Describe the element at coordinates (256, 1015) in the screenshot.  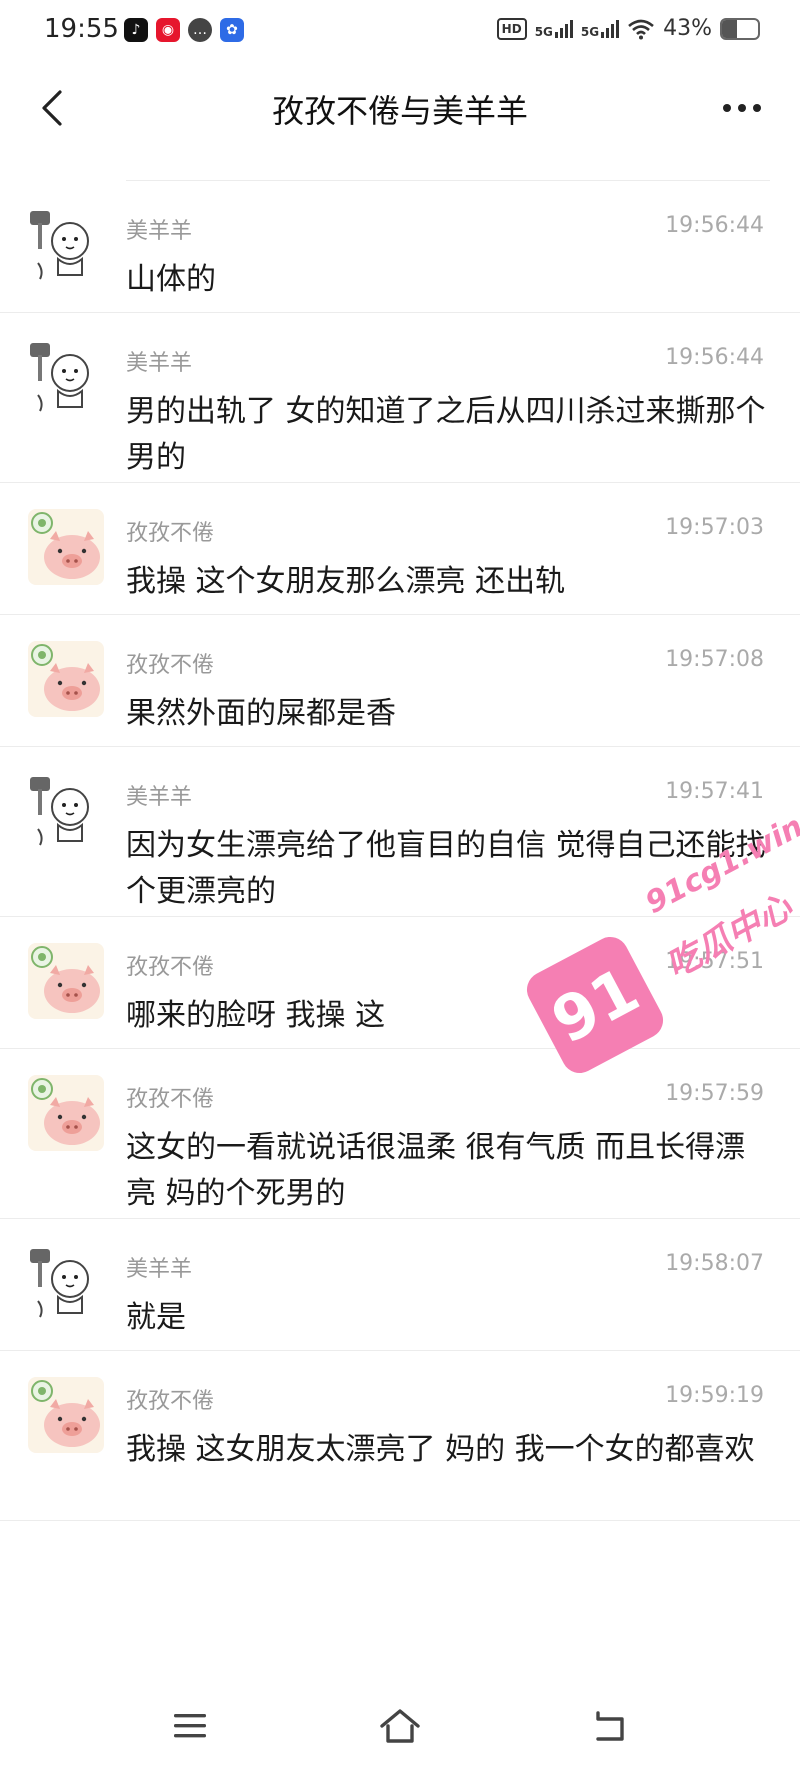
I see `message-text: 哪来的脸呀 我操 这` at that location.